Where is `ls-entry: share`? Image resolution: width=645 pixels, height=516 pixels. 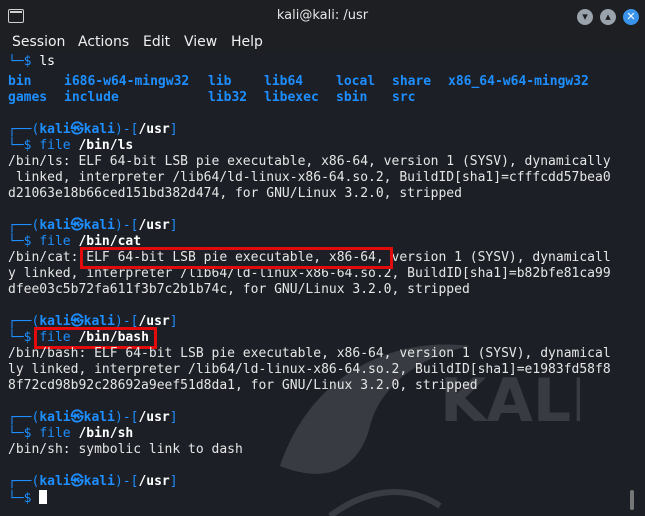
ls-entry: share is located at coordinates (412, 81).